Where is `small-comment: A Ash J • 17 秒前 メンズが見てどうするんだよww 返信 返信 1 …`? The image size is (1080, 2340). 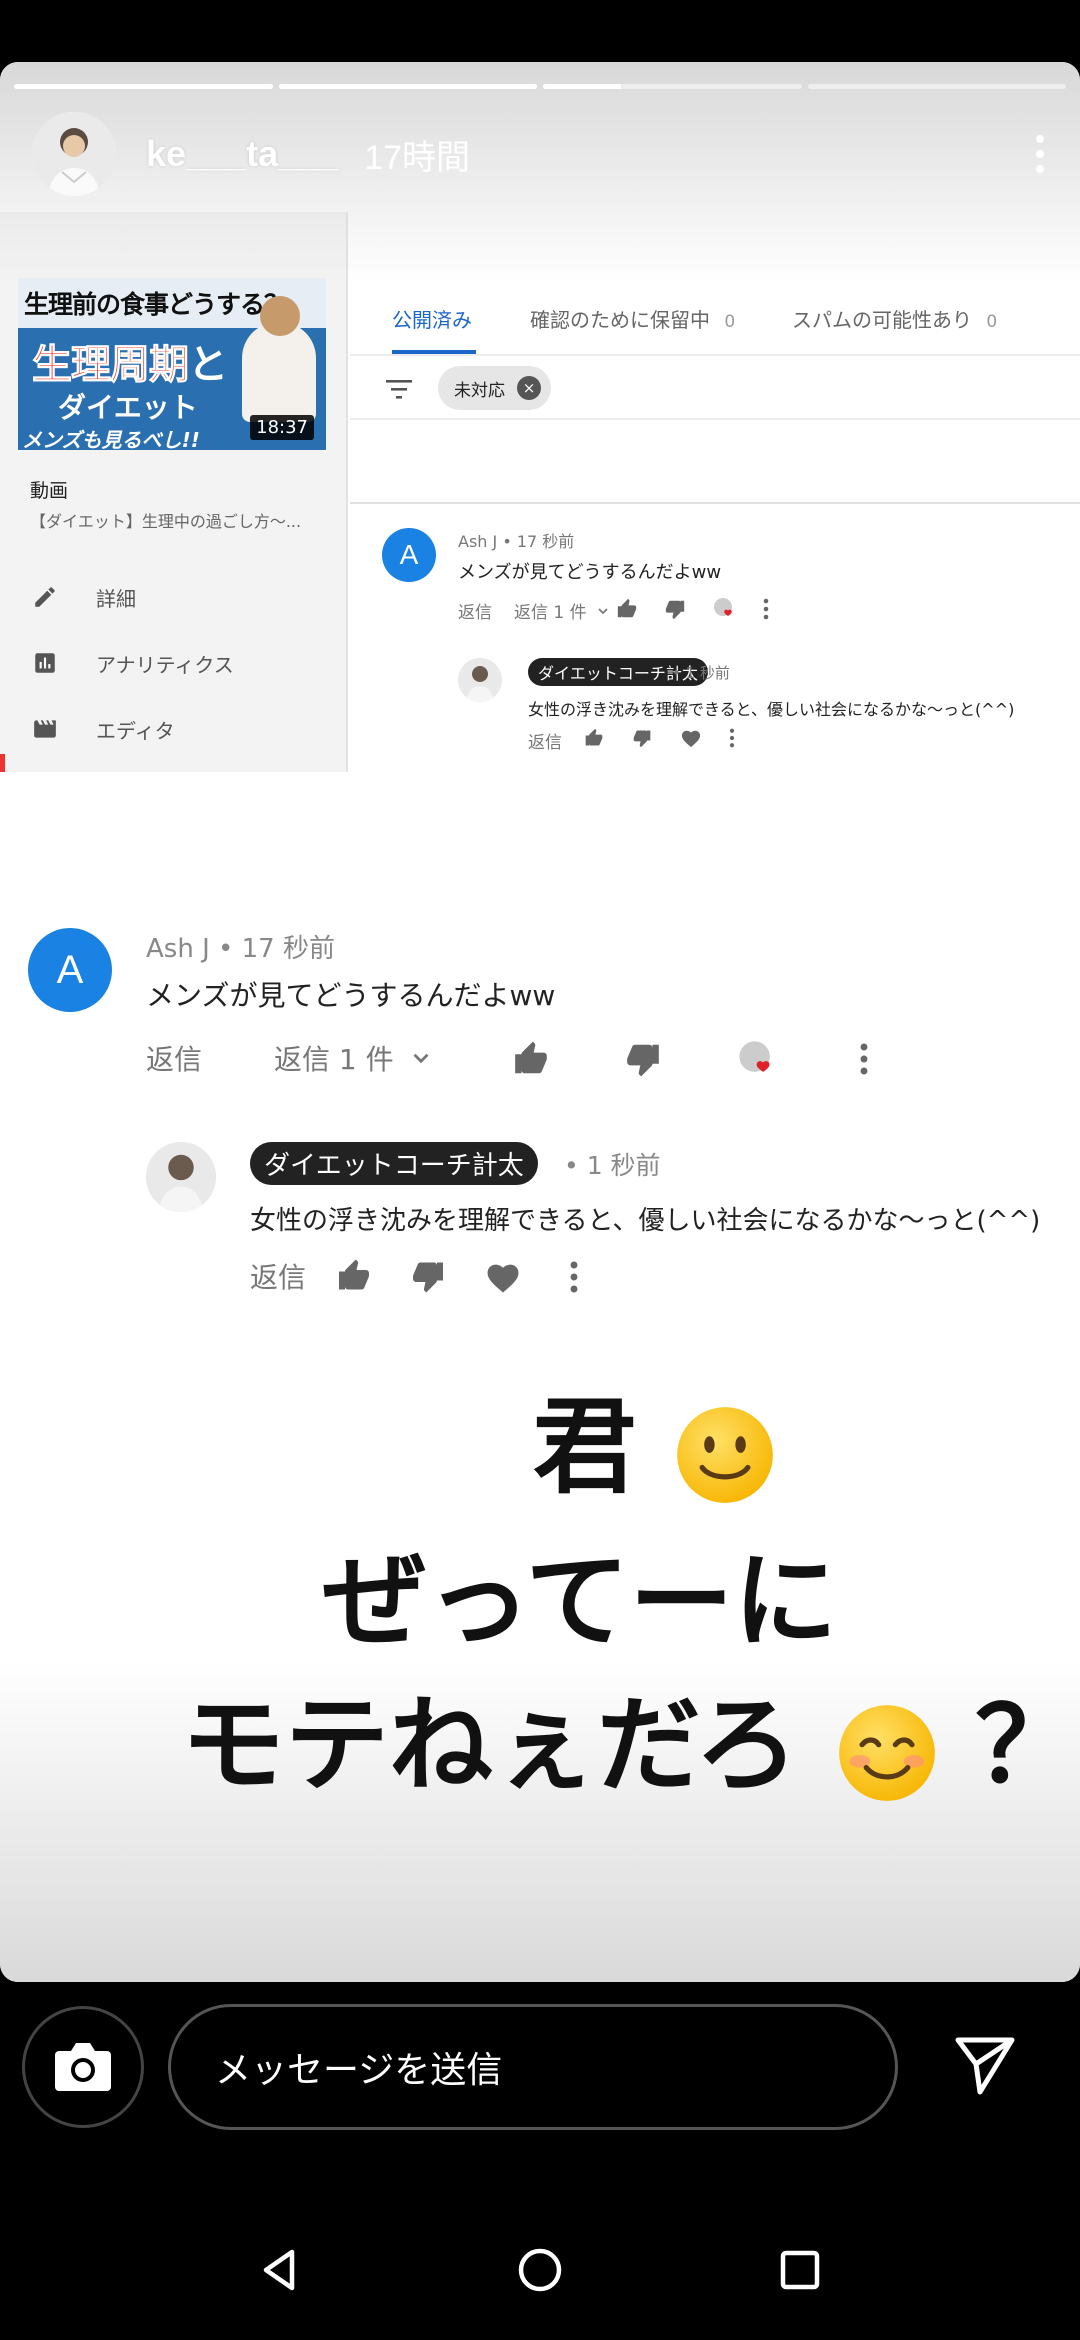
small-comment: A Ash J • 17 秒前 メンズが見てどうするんだよww 返信 返信 1 … is located at coordinates (731, 648).